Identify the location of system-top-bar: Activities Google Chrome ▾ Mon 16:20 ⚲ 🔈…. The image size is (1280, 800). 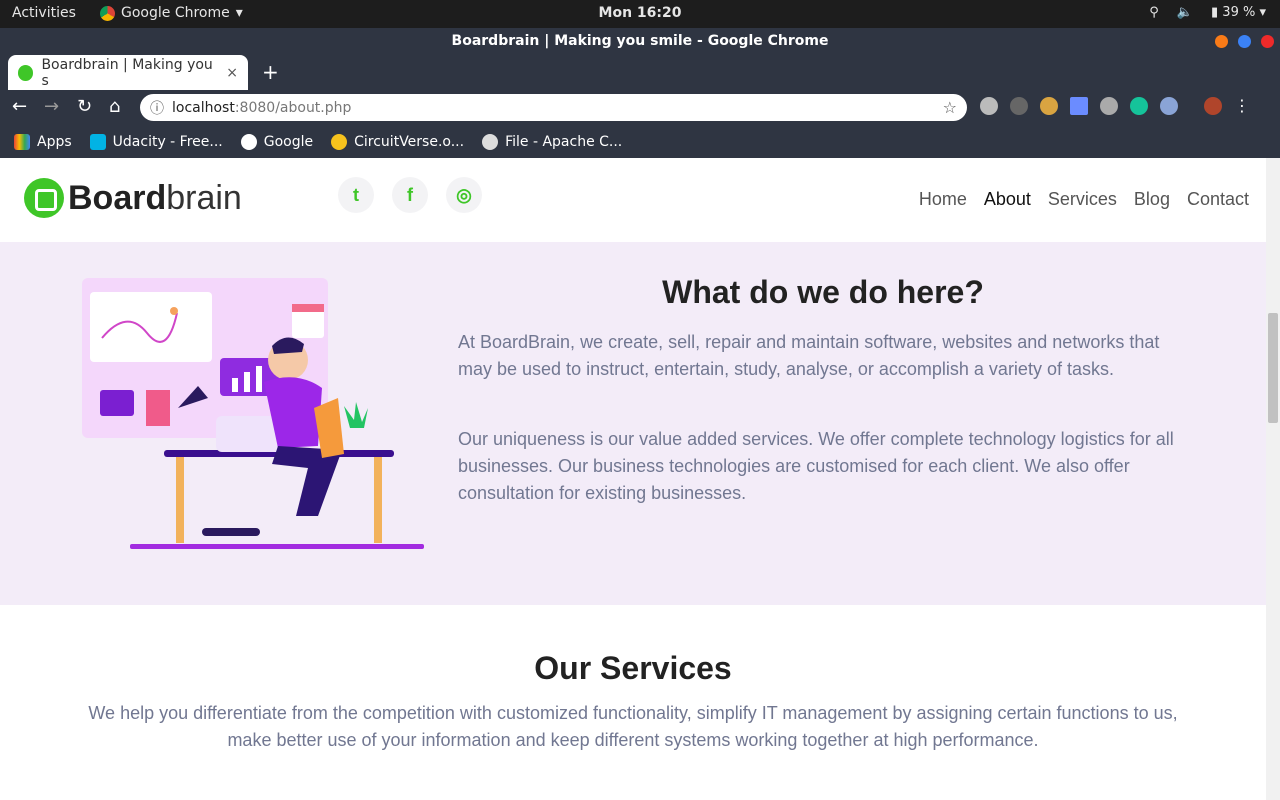
(640, 14).